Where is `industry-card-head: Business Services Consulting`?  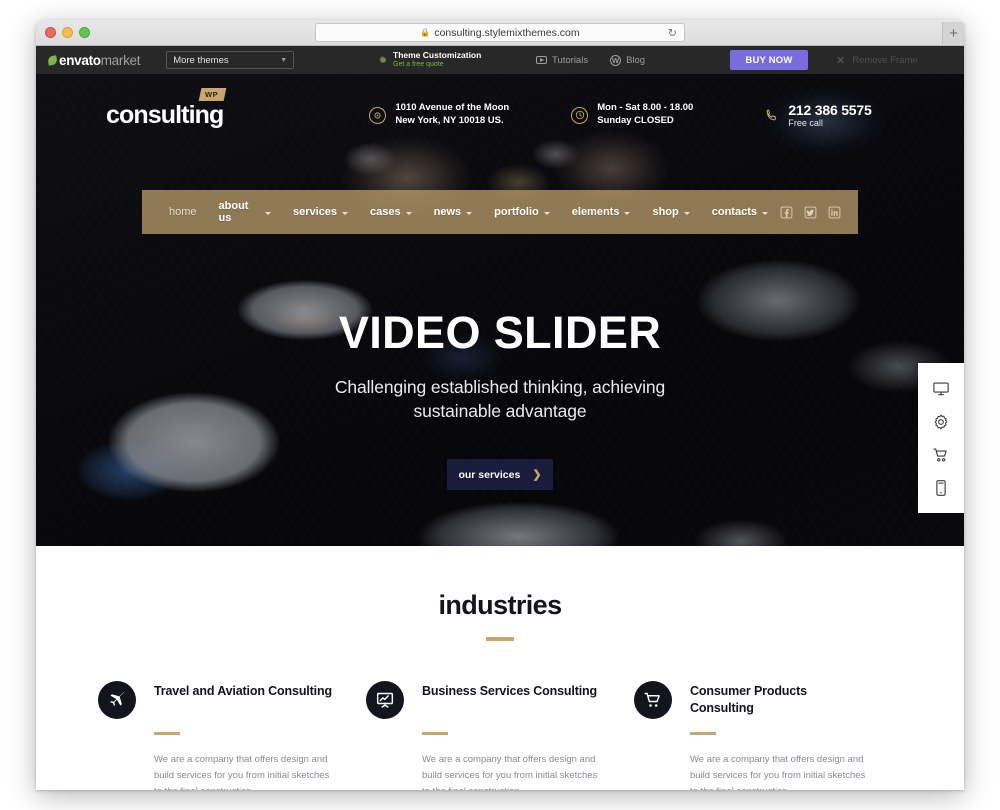 industry-card-head: Business Services Consulting is located at coordinates (485, 700).